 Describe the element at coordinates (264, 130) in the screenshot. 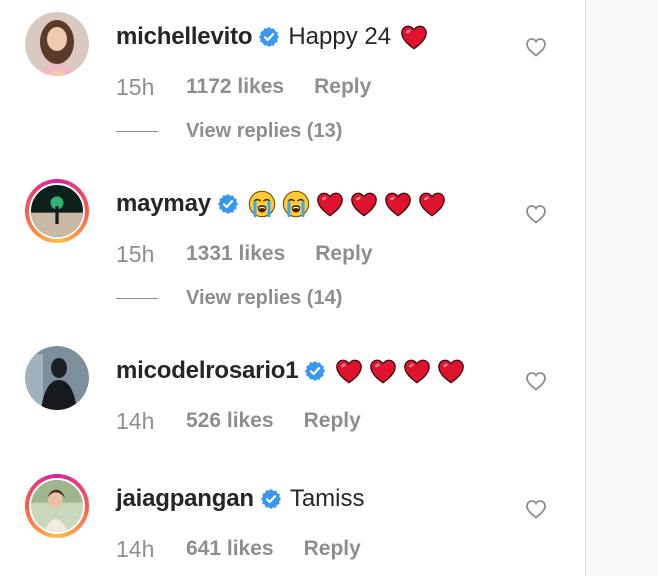

I see `view-replies-label: View replies (13)` at that location.